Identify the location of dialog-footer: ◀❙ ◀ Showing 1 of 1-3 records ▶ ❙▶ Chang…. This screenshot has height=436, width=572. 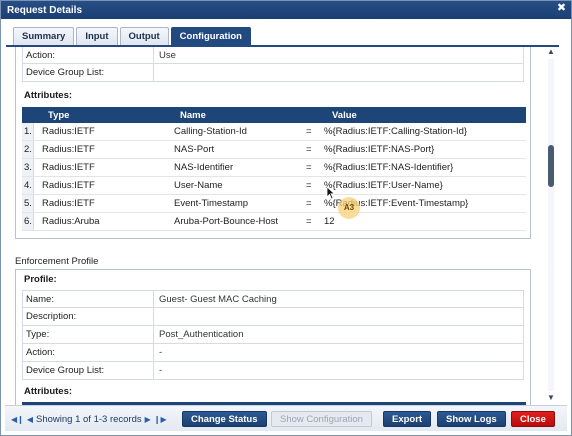
(286, 418).